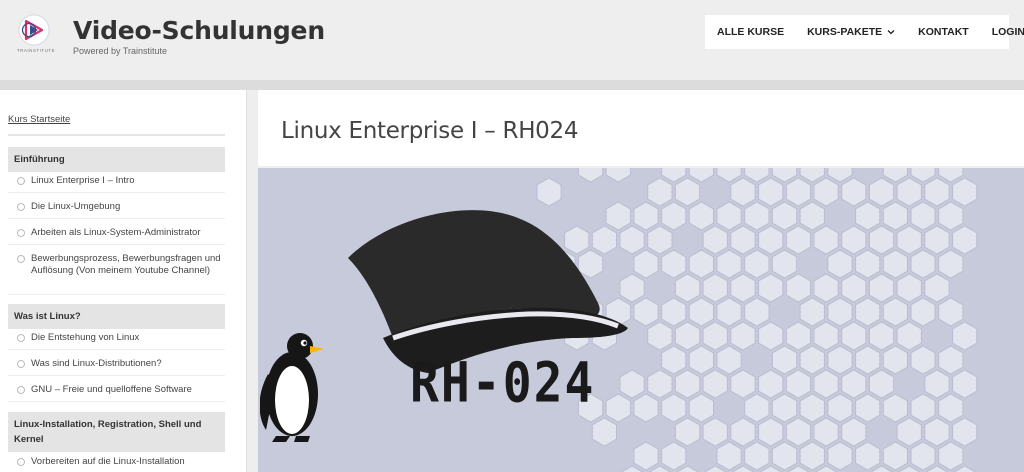 This screenshot has width=1024, height=472. Describe the element at coordinates (851, 32) in the screenshot. I see `nav-item-kurs-pakete: KURS-PAKETE` at that location.